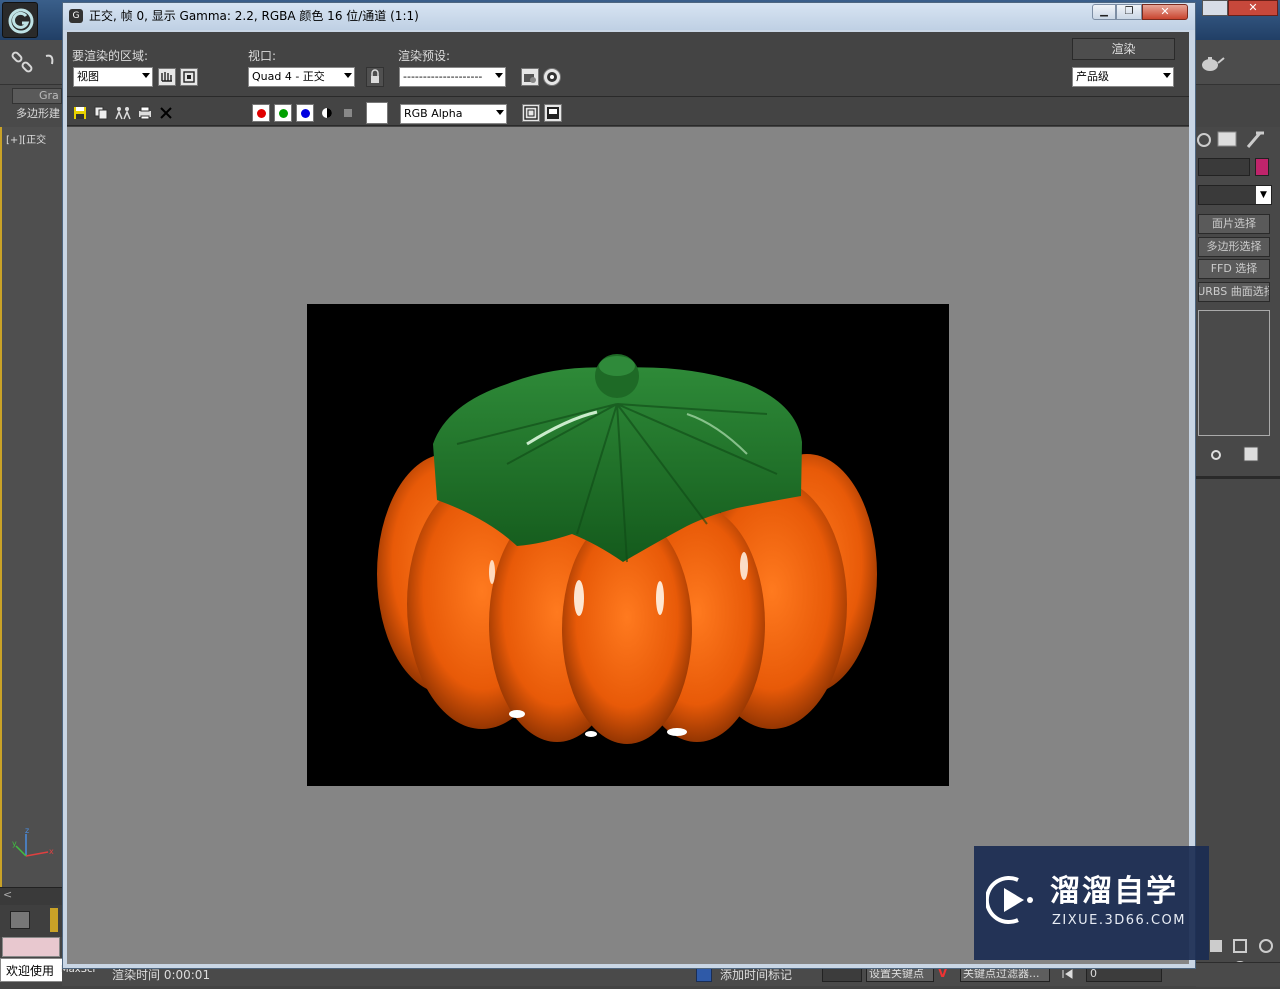 The image size is (1280, 989). What do you see at coordinates (37, 96) in the screenshot?
I see `graphite-tab: Gra` at bounding box center [37, 96].